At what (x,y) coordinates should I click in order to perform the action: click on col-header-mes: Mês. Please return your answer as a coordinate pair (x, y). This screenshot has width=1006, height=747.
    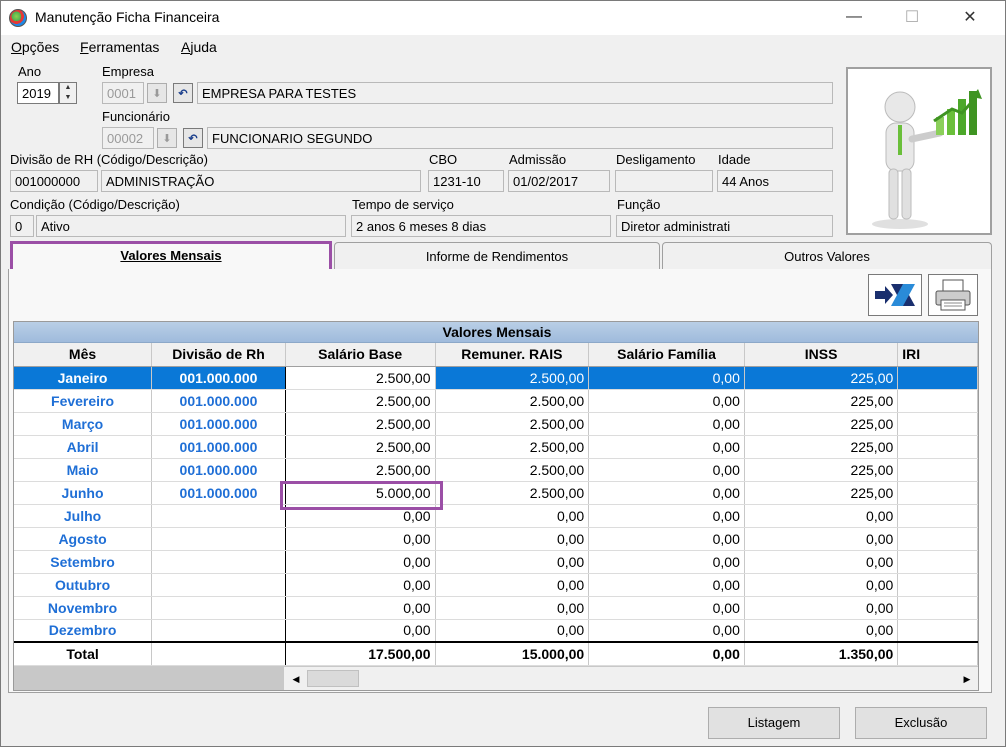
    Looking at the image, I should click on (83, 355).